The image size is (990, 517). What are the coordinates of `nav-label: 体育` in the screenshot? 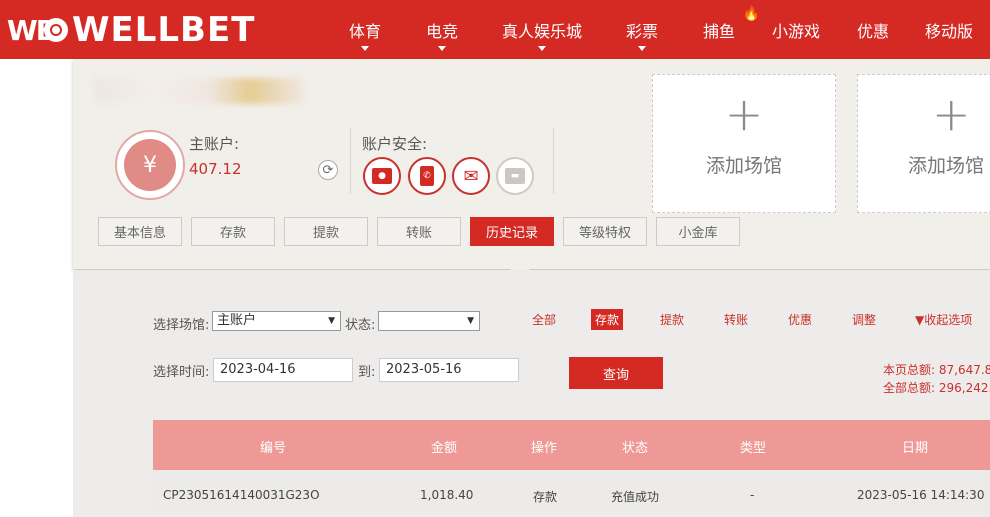 It's located at (364, 31).